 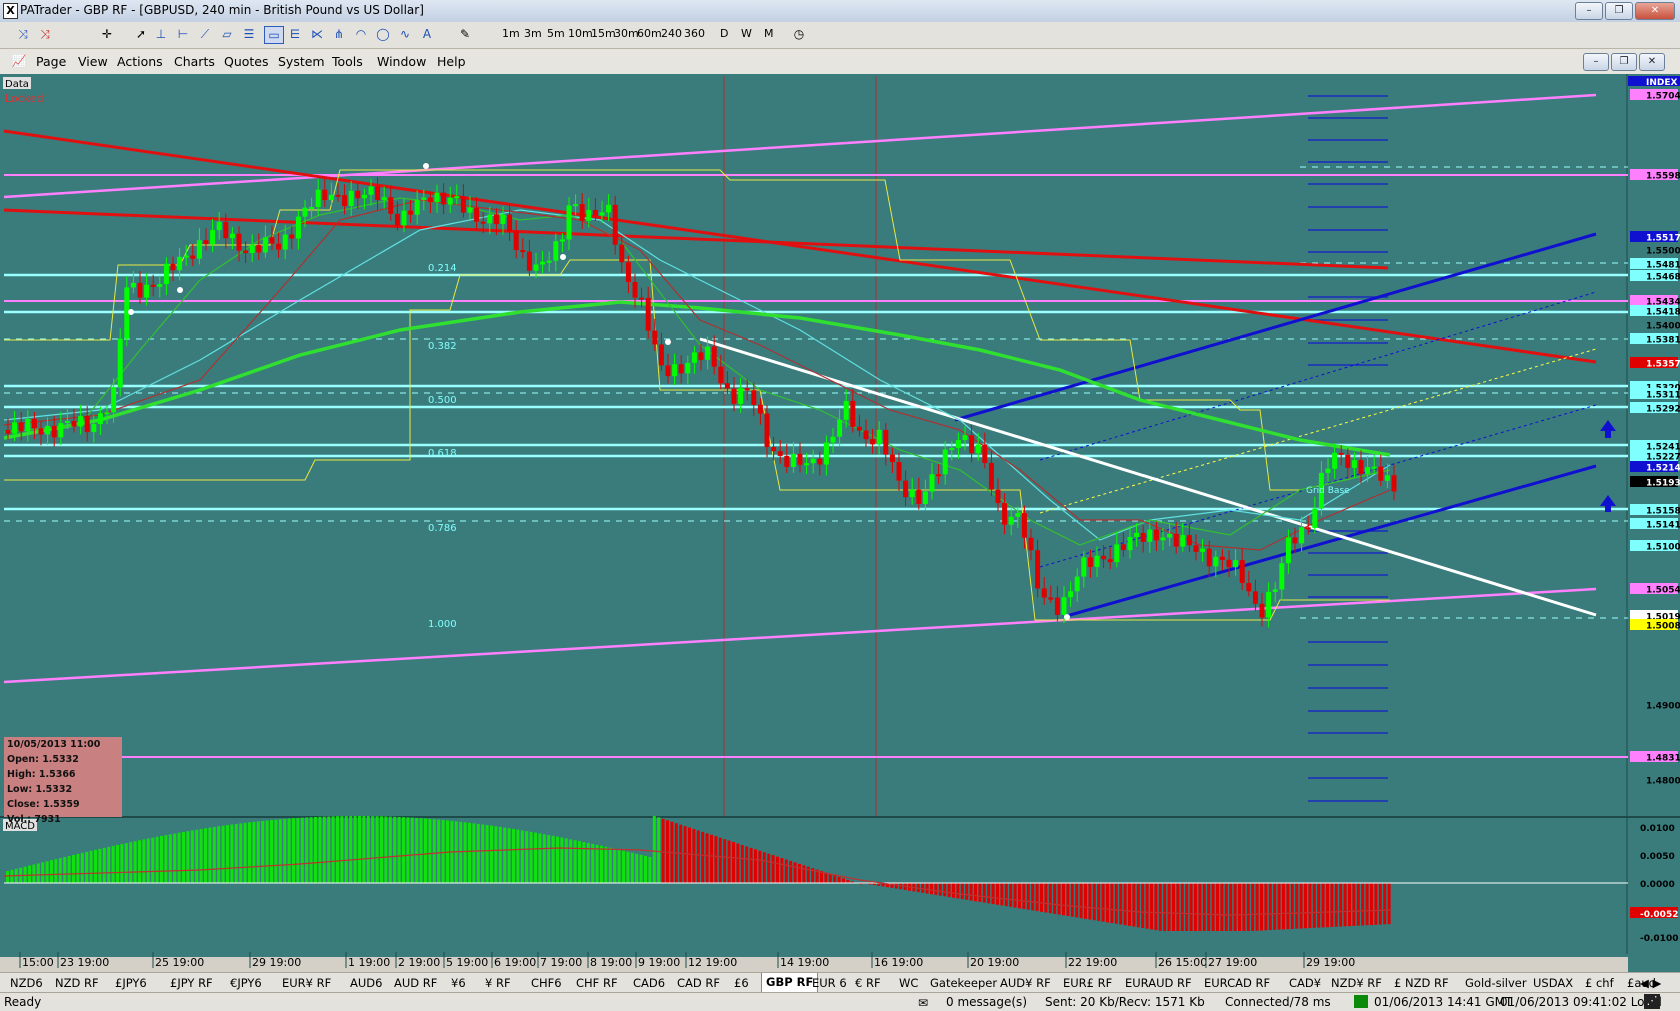 I want to click on tab--rf: € RF, so click(x=868, y=983).